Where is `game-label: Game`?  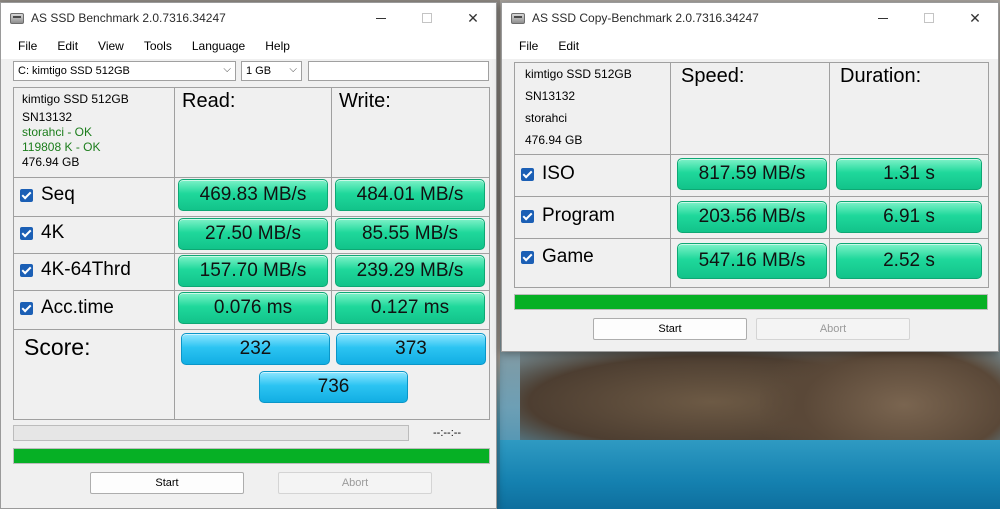
game-label: Game is located at coordinates (568, 256).